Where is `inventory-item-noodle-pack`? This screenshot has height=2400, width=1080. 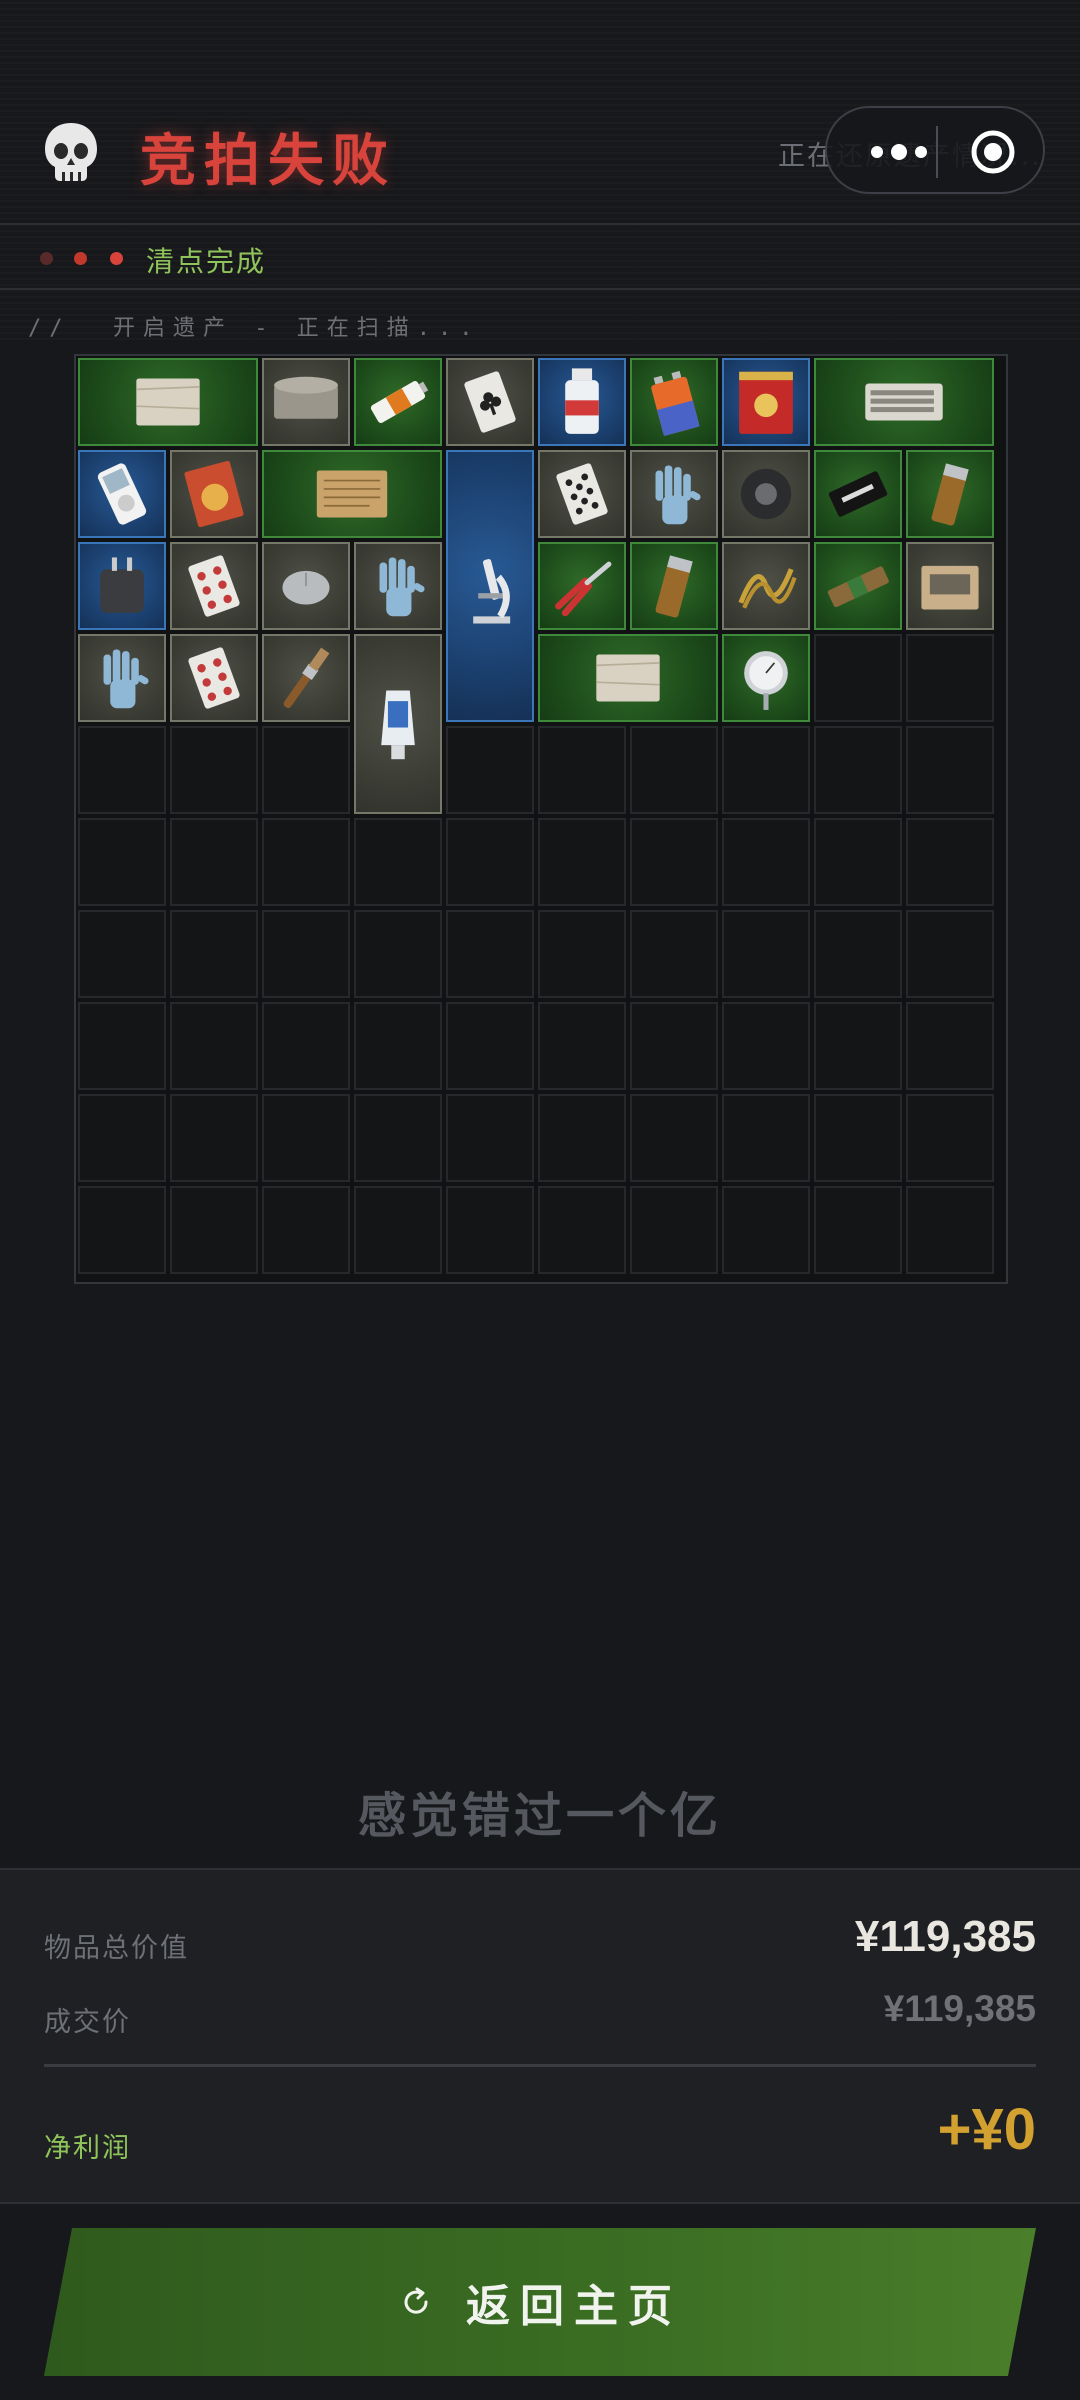 inventory-item-noodle-pack is located at coordinates (214, 494).